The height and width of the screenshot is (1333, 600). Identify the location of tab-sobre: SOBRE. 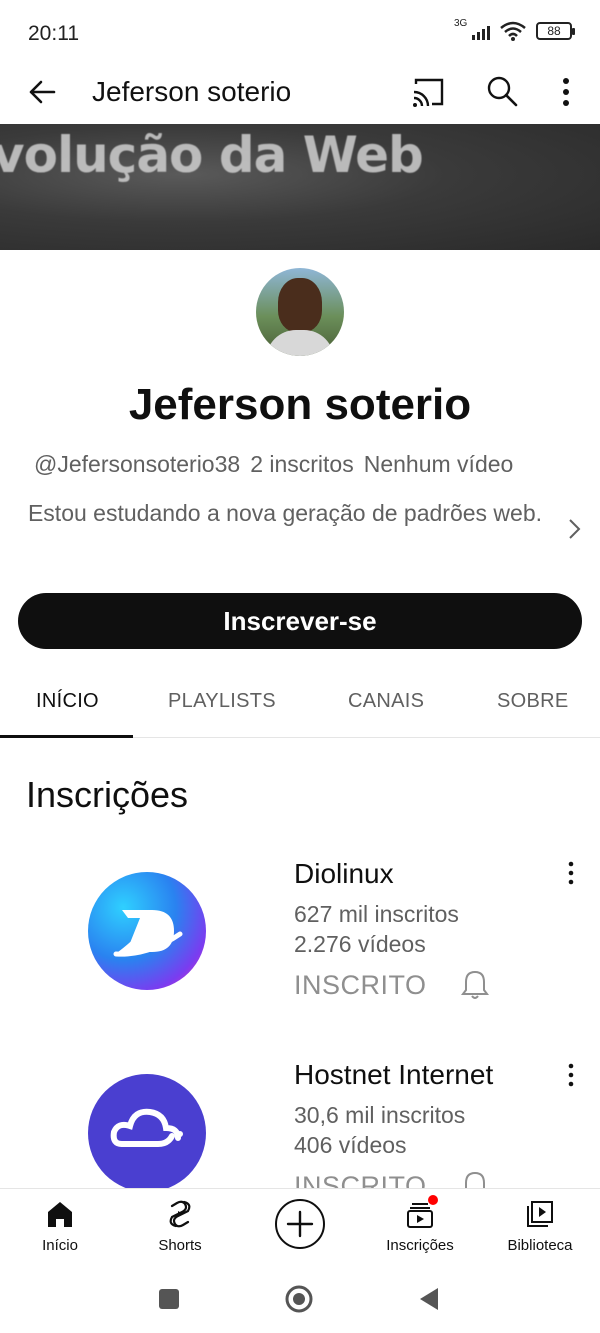
(533, 701).